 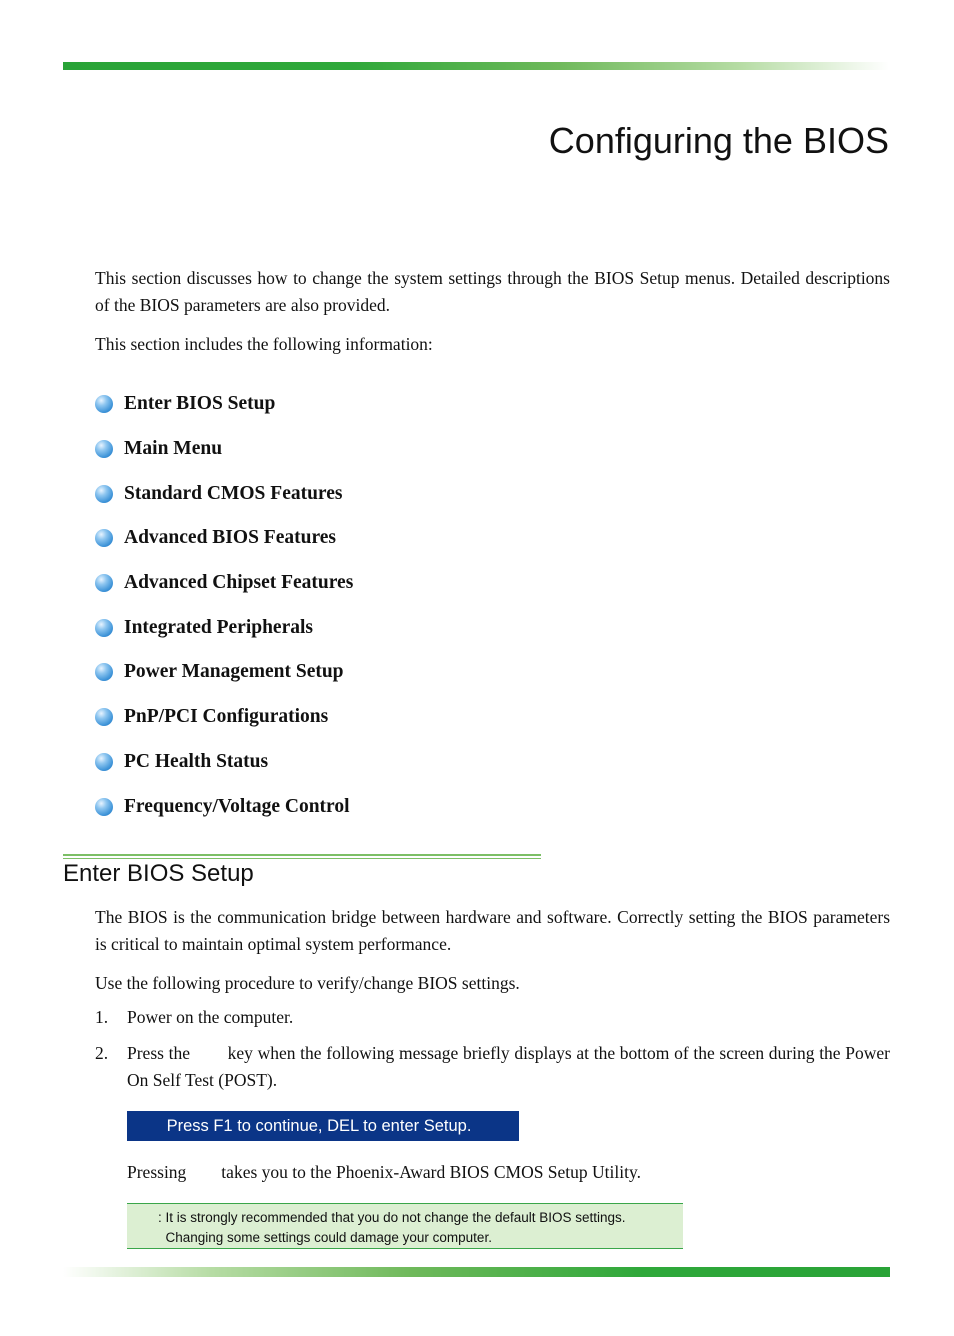 I want to click on toc-item-frequency-voltage-control: Frequency/Voltage Control, so click(x=224, y=806).